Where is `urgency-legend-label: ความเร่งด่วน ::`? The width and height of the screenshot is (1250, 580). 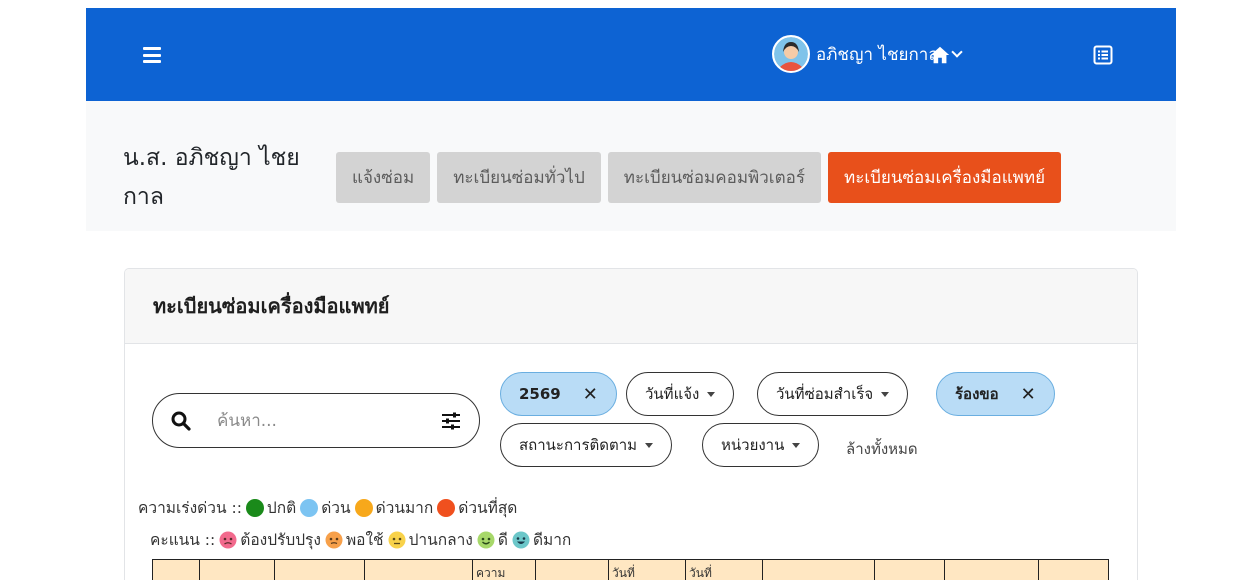 urgency-legend-label: ความเร่งด่วน :: is located at coordinates (190, 508).